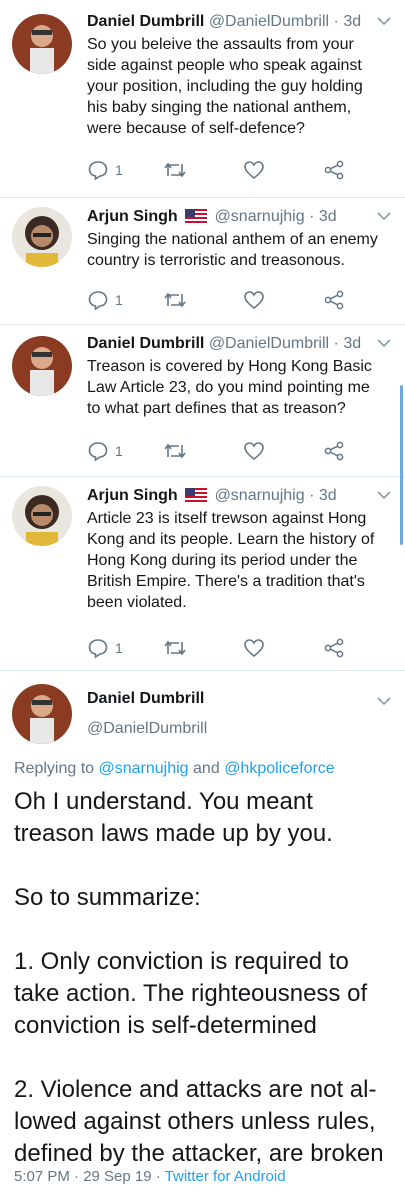 The width and height of the screenshot is (405, 1200). Describe the element at coordinates (216, 260) in the screenshot. I see `text-line: country is terroristic and treasonous.` at that location.